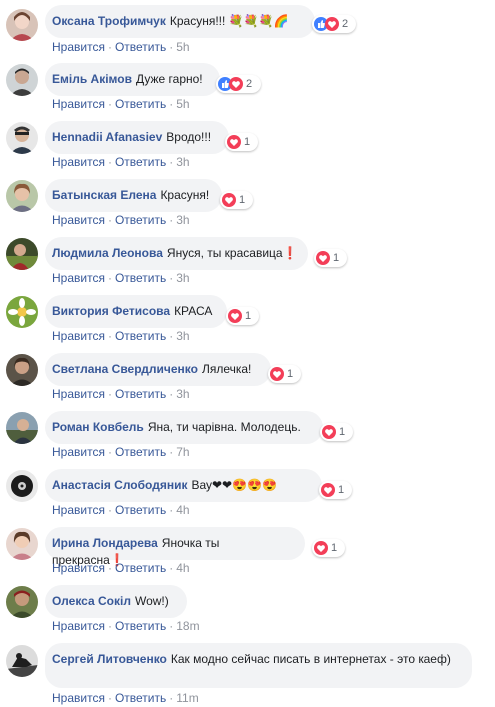  What do you see at coordinates (249, 84) in the screenshot?
I see `reaction-count: 2` at bounding box center [249, 84].